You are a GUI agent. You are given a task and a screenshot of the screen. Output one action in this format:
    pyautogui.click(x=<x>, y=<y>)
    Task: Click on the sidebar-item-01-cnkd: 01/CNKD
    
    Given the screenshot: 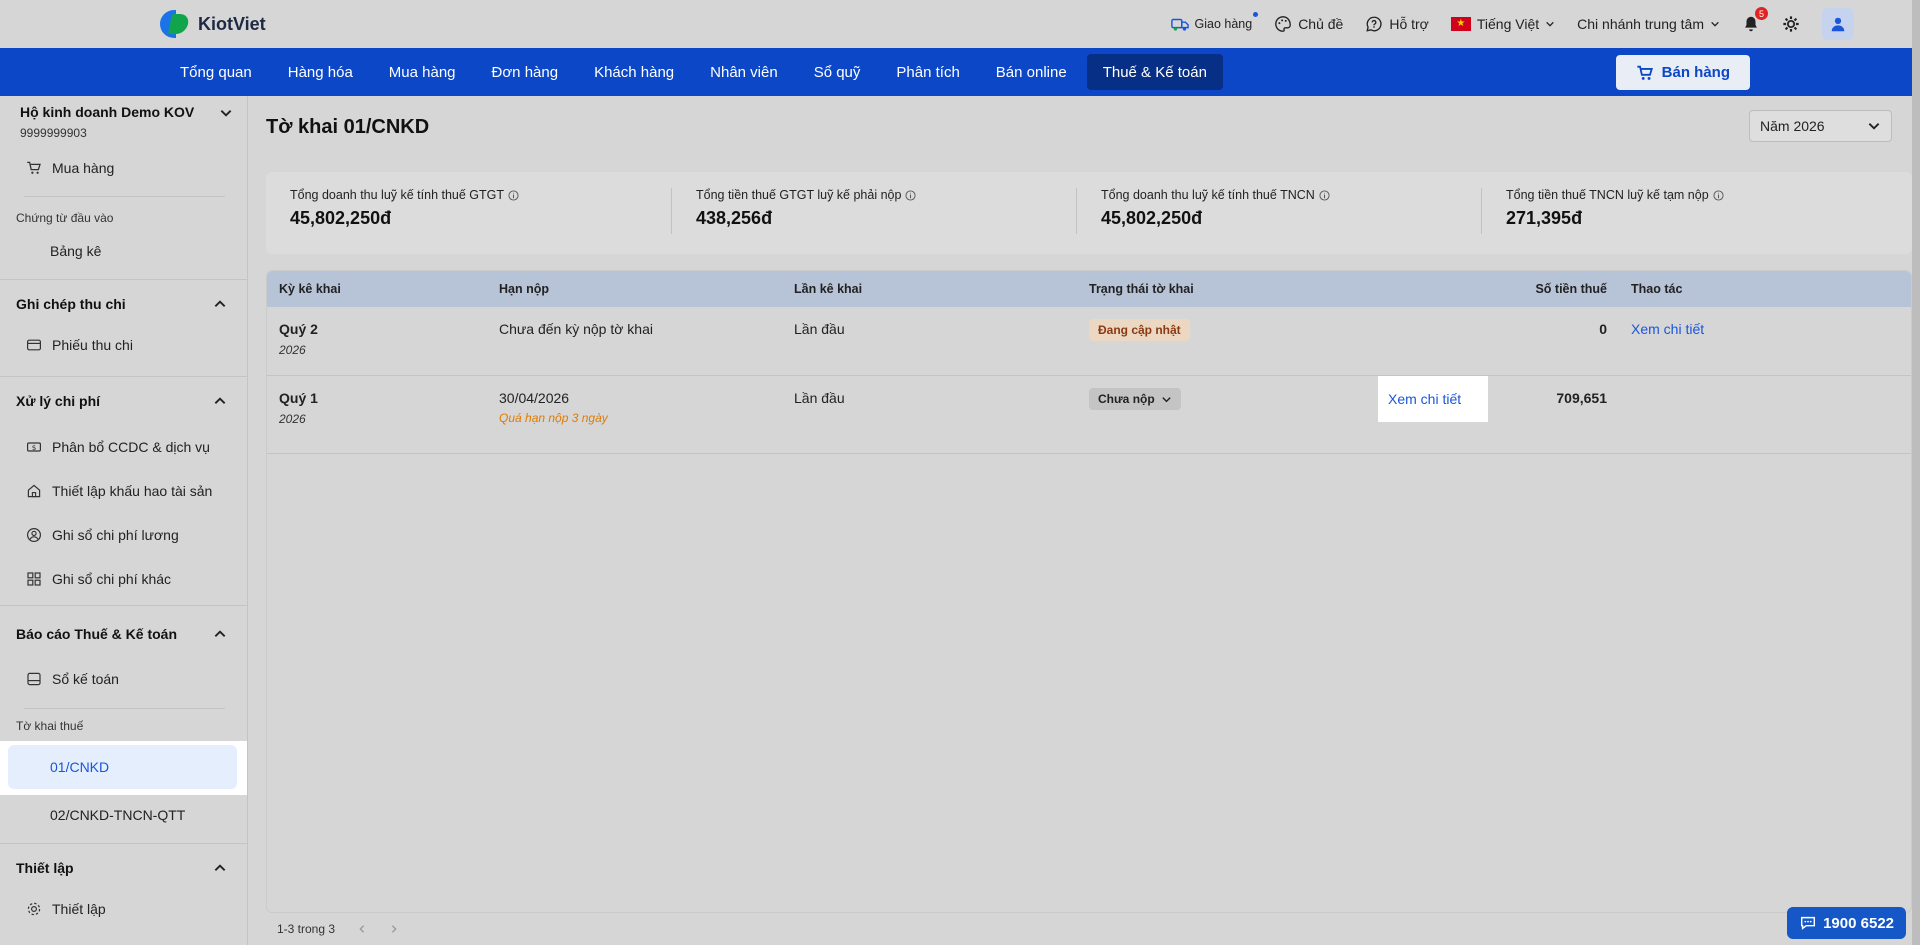 What is the action you would take?
    pyautogui.click(x=122, y=767)
    